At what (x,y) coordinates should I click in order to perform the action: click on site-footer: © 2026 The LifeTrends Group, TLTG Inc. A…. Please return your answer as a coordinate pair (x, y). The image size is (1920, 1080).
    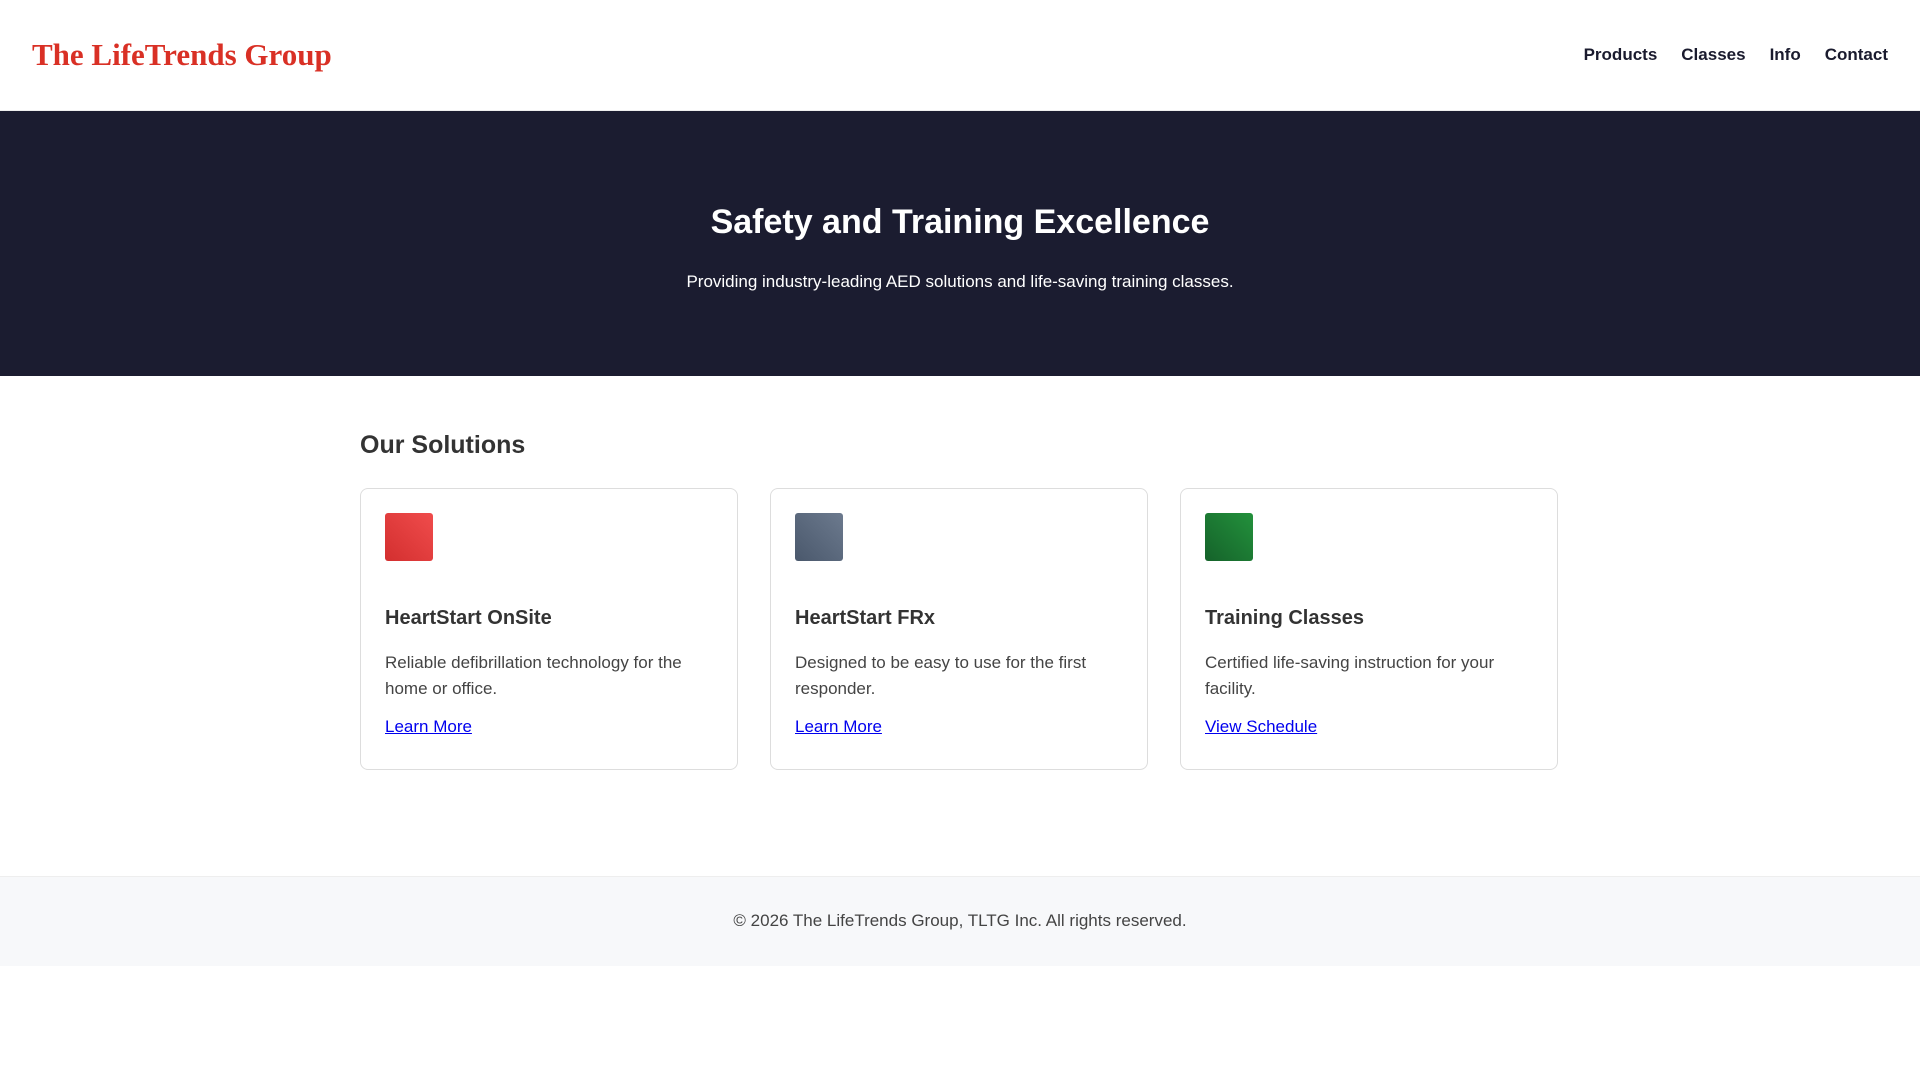
    Looking at the image, I should click on (960, 921).